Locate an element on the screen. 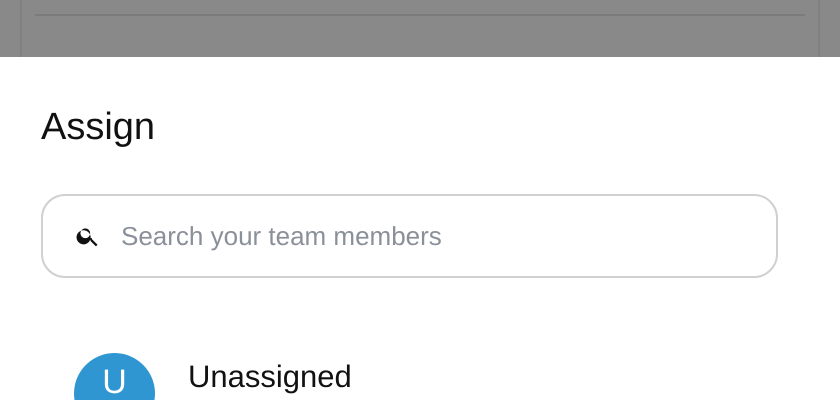  member-name: Unassigned is located at coordinates (270, 377).